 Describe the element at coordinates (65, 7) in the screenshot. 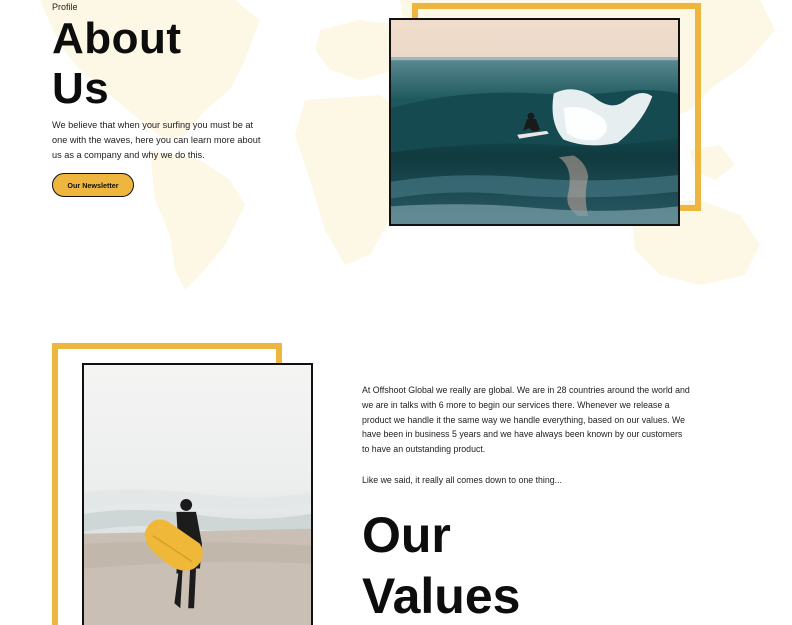

I see `eyebrow-label: Profile` at that location.